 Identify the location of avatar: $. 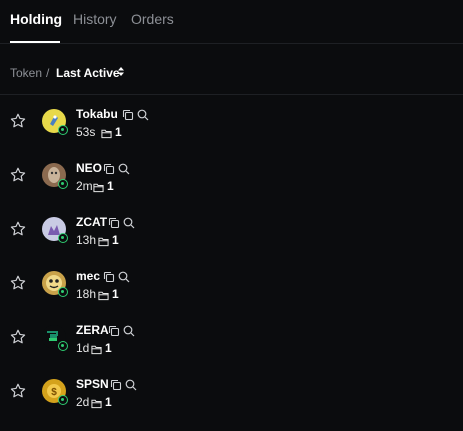
(55, 392).